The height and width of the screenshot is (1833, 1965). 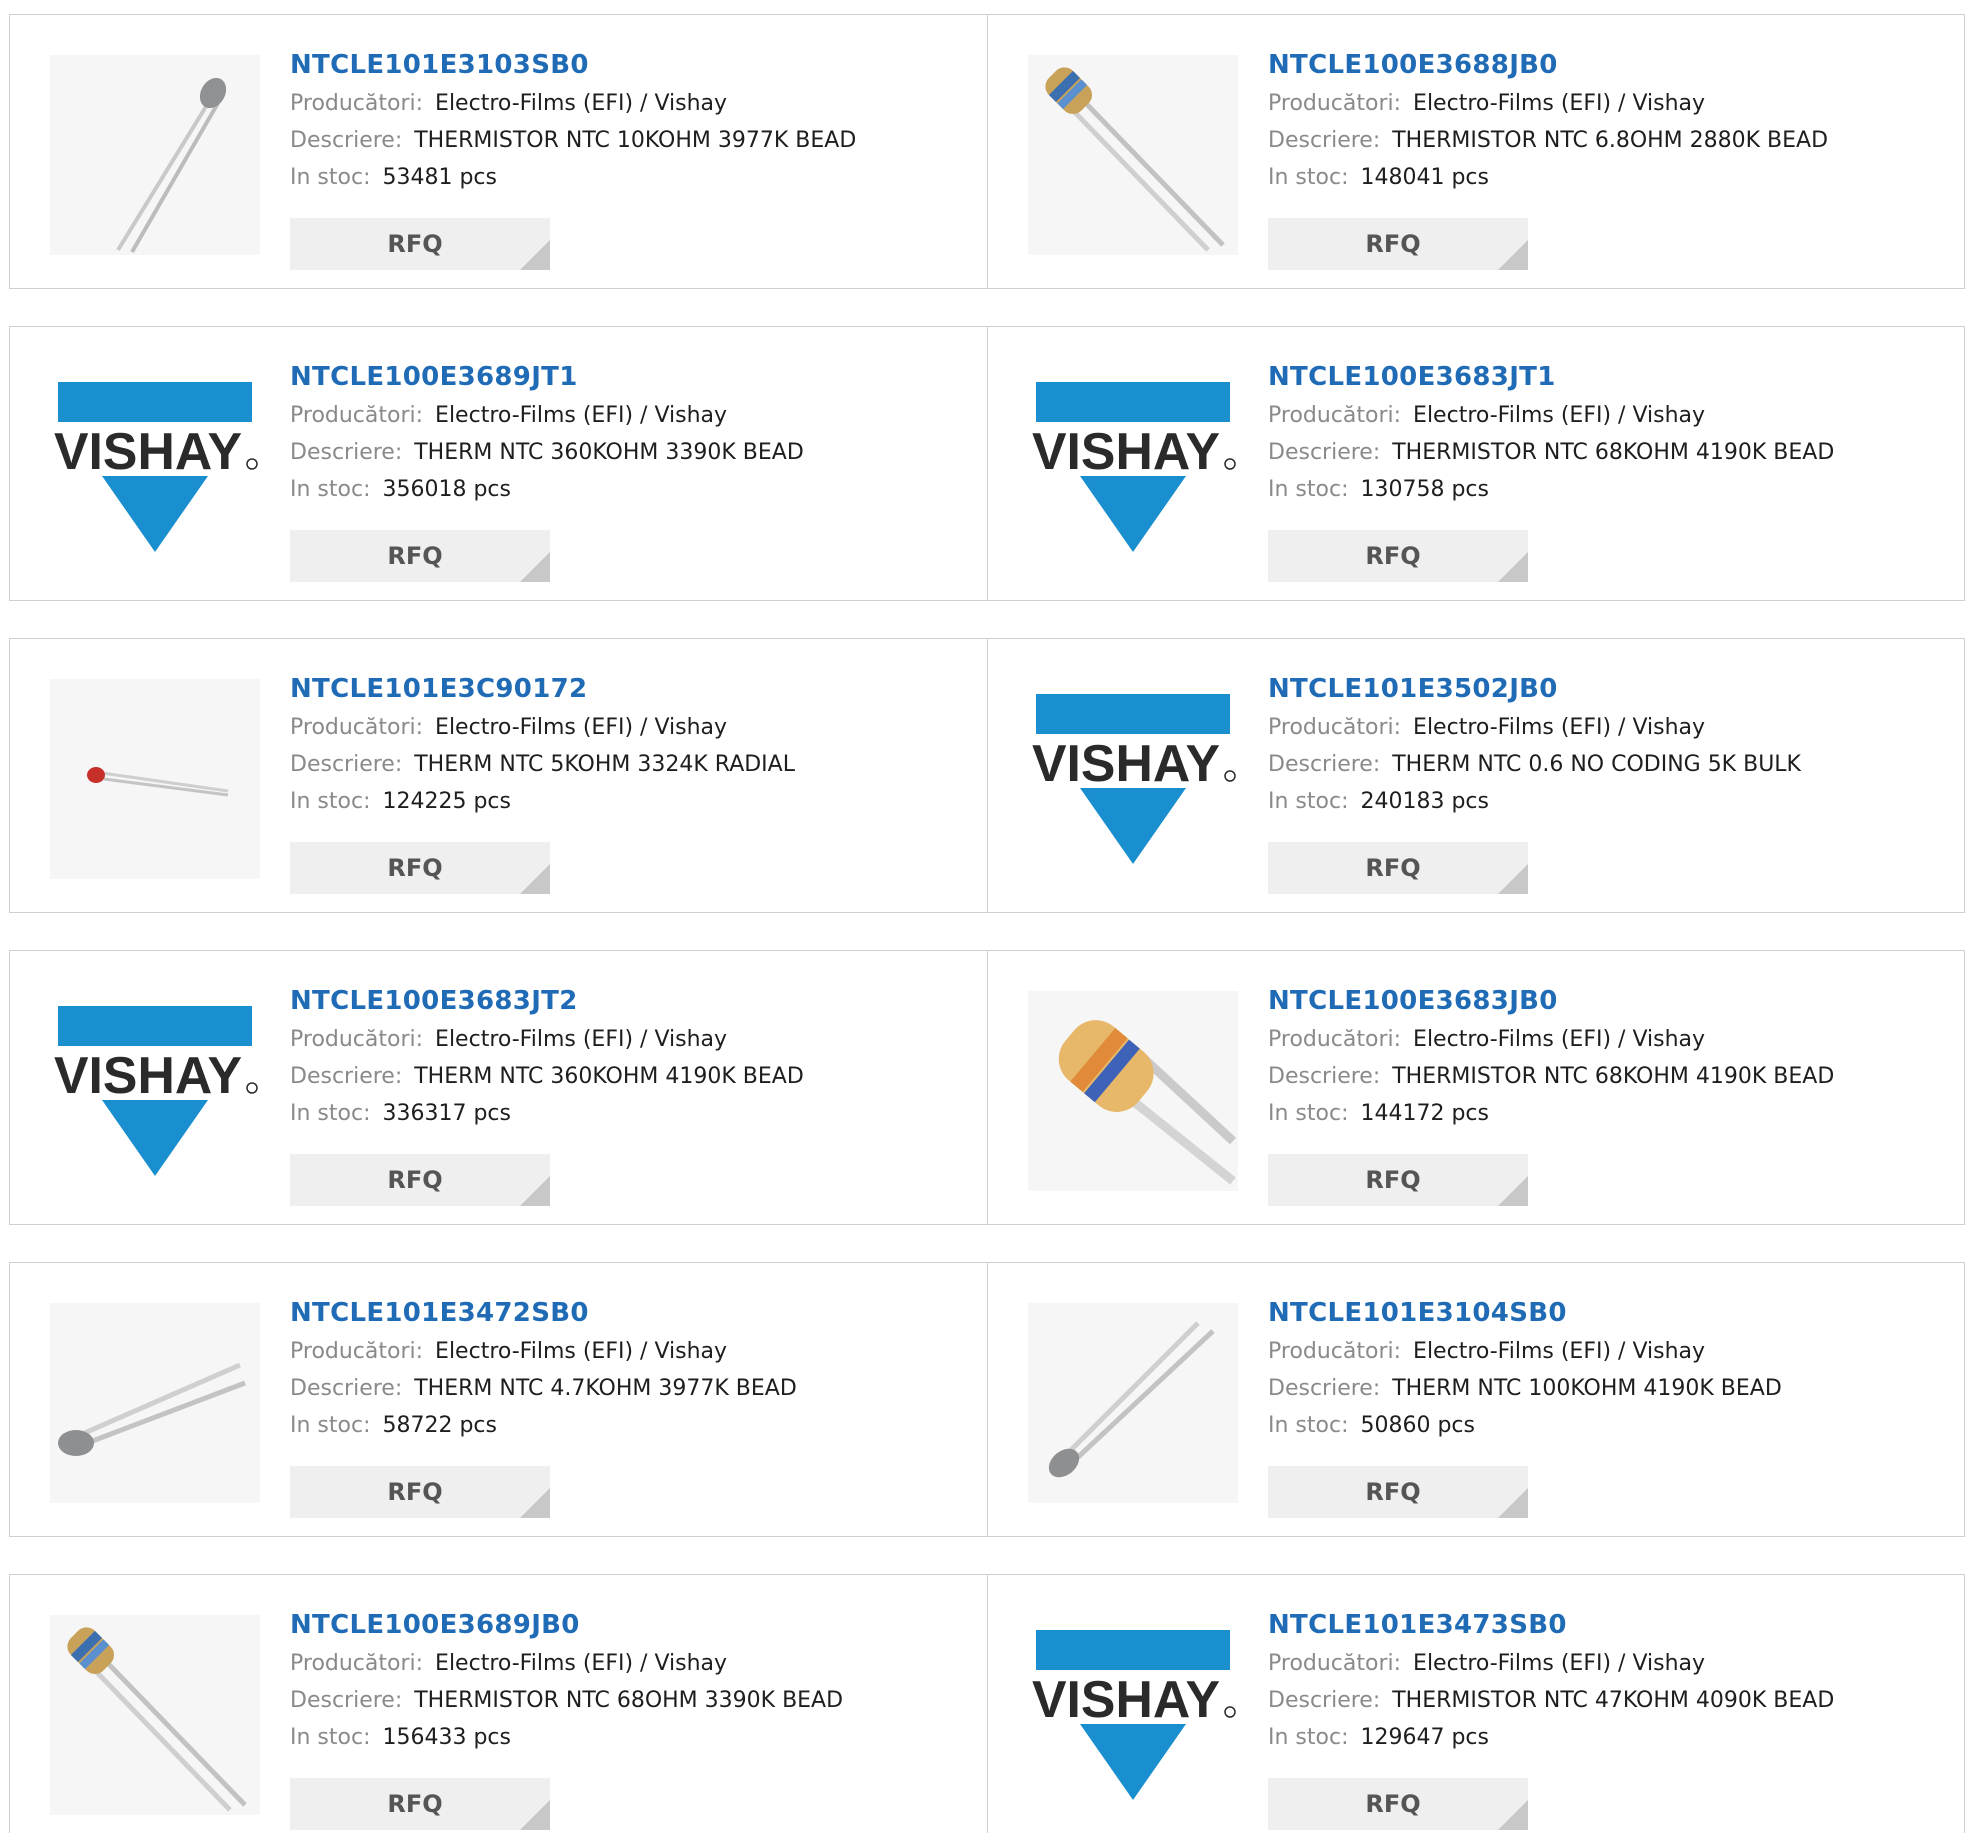 What do you see at coordinates (633, 489) in the screenshot?
I see `stock-line: In stoc: 356018 pcs` at bounding box center [633, 489].